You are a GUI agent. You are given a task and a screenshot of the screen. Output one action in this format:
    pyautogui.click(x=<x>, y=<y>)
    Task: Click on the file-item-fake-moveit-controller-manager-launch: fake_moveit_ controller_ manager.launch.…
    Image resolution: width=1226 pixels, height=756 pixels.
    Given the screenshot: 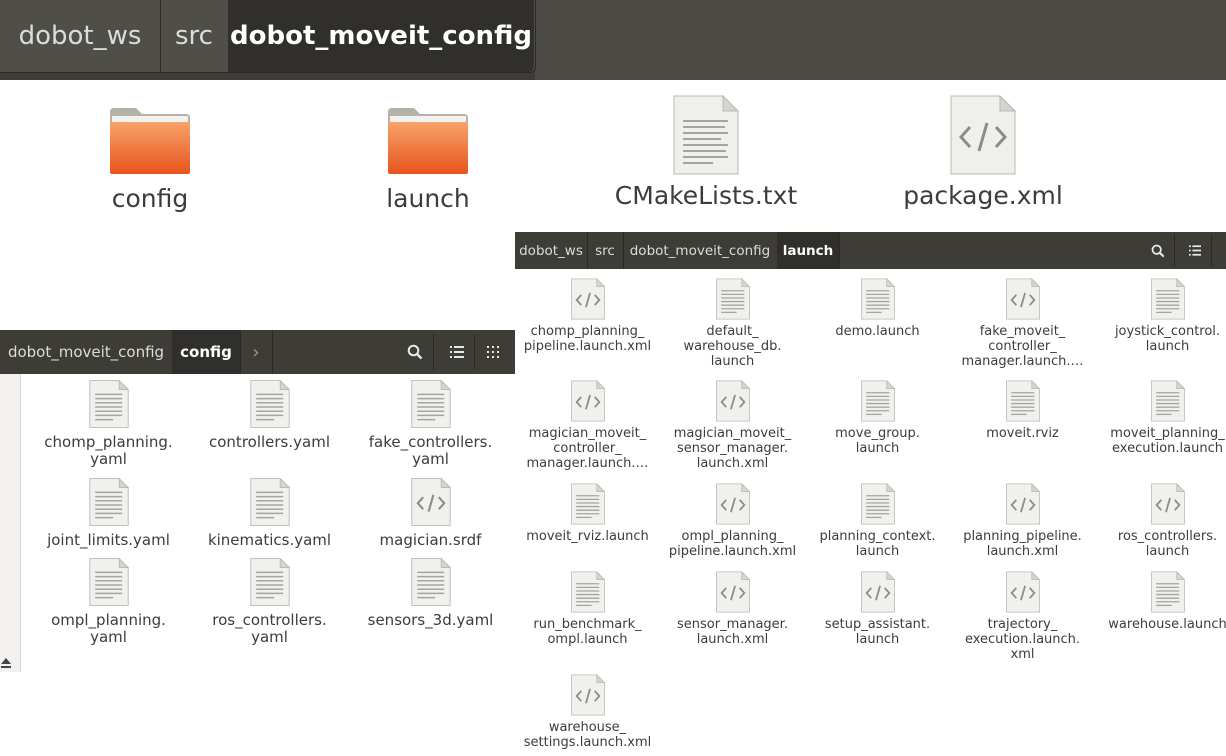 What is the action you would take?
    pyautogui.click(x=1022, y=323)
    